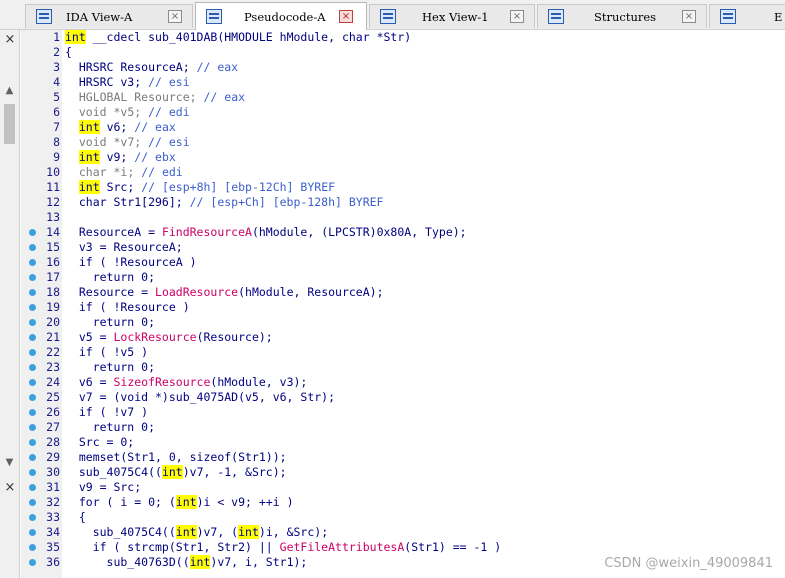  Describe the element at coordinates (41, 502) in the screenshot. I see `gutter-line: 32` at that location.